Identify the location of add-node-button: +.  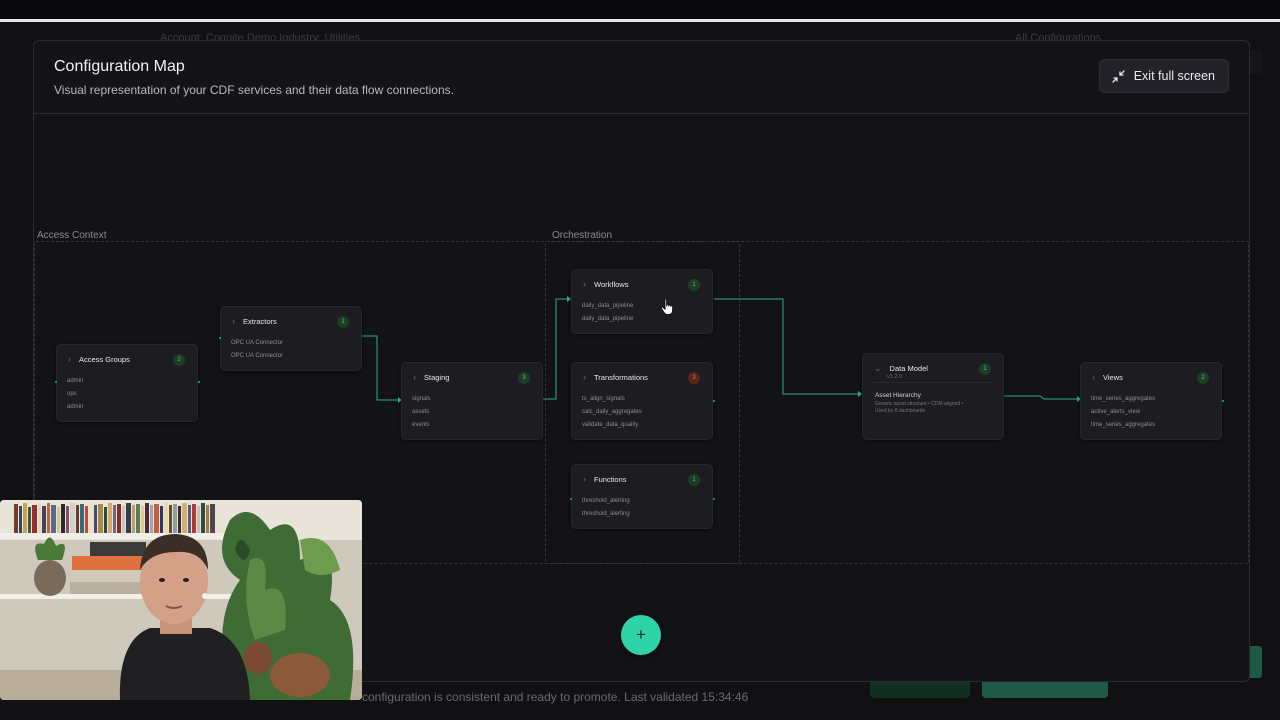
(641, 635).